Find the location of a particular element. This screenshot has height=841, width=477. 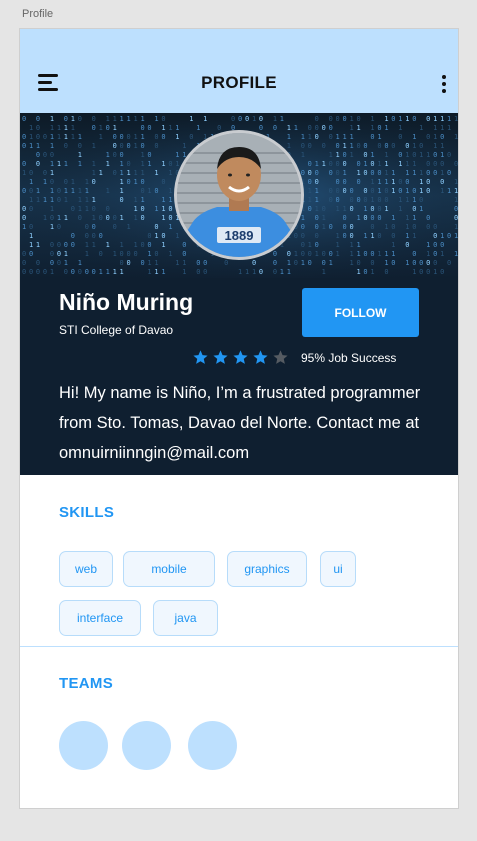

follow-button: FOLLOW is located at coordinates (360, 312).